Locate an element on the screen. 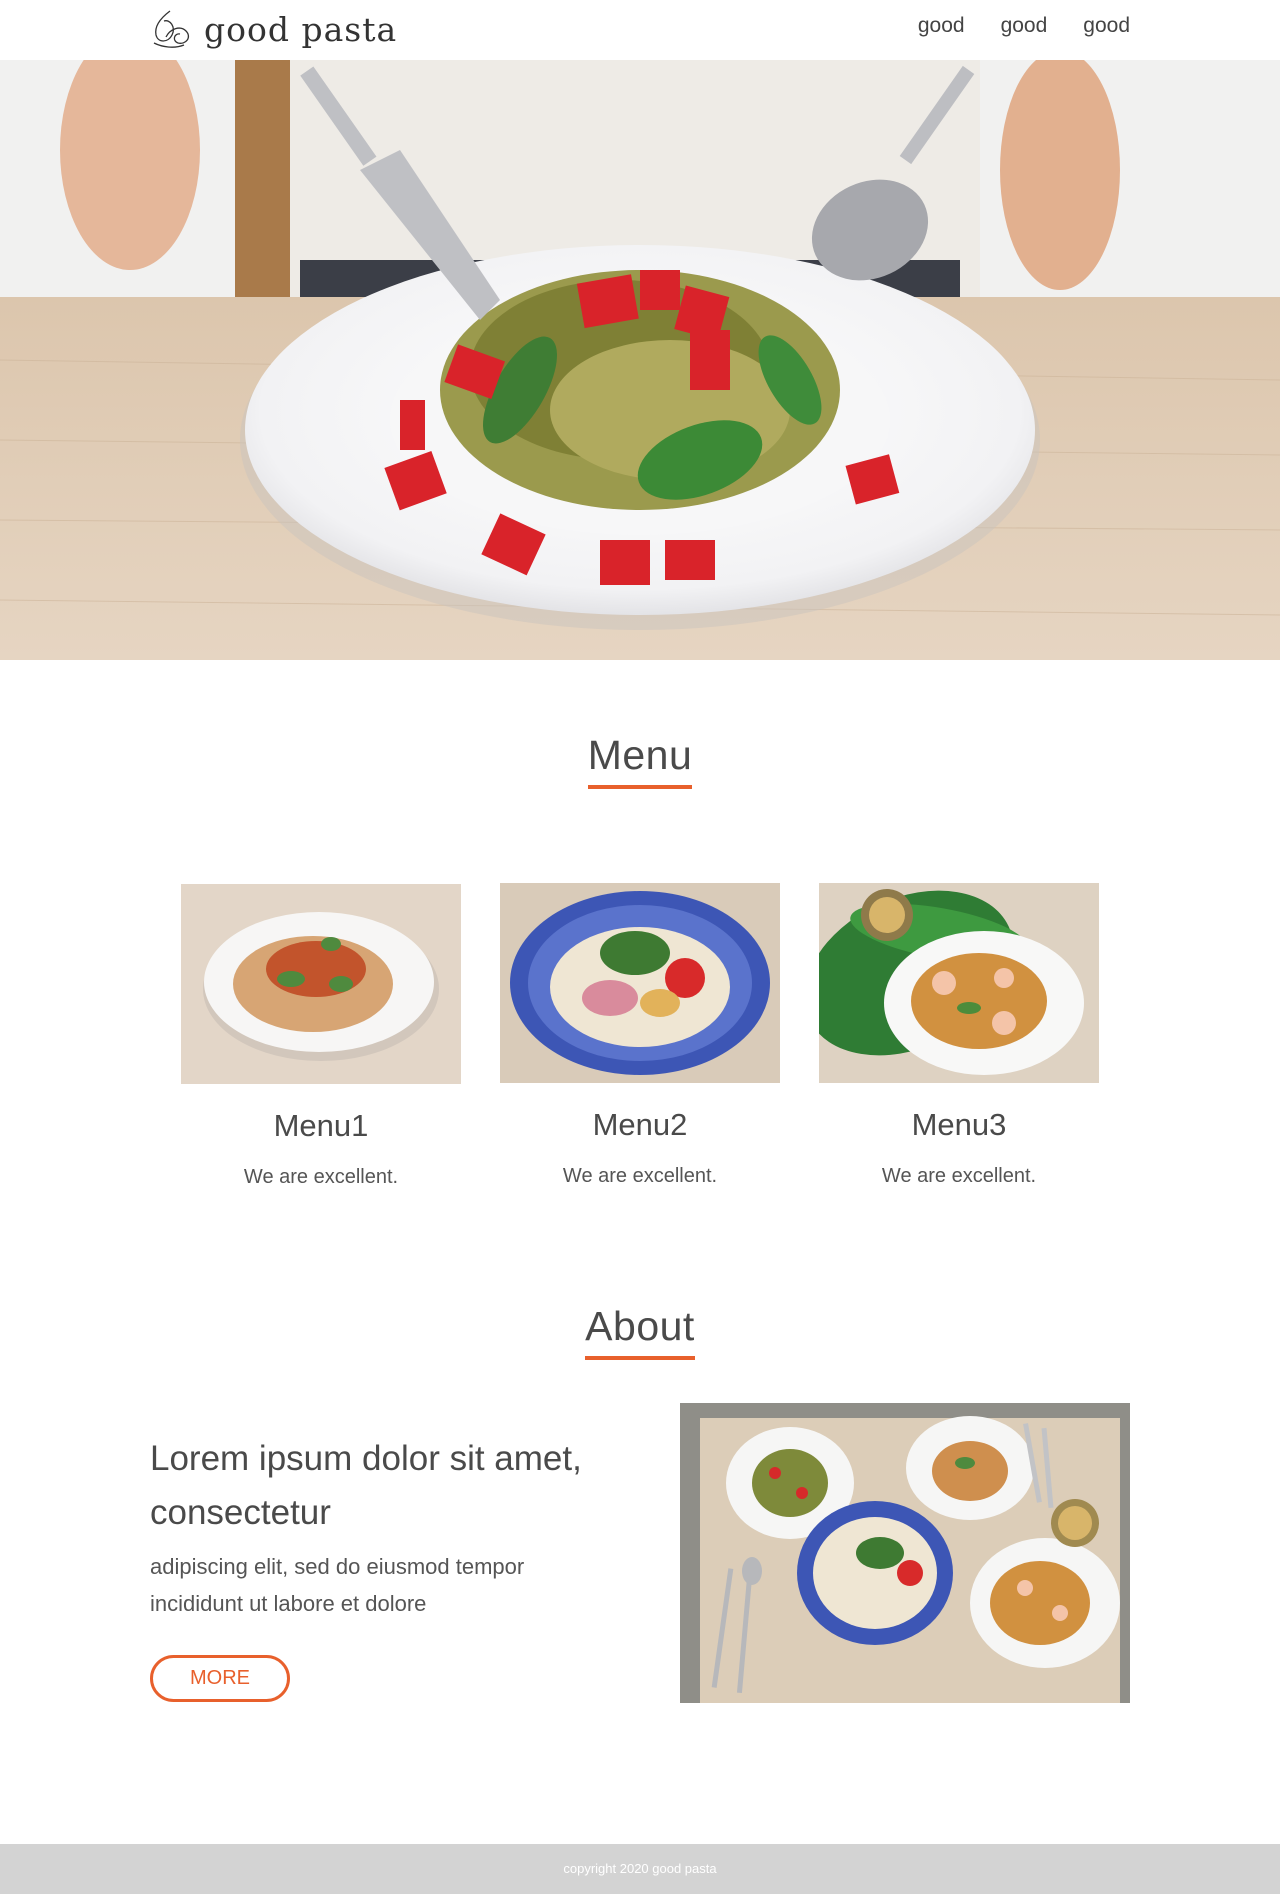 Image resolution: width=1280 pixels, height=1894 pixels. menu-card-2: Menu2 We are excellent. is located at coordinates (640, 1035).